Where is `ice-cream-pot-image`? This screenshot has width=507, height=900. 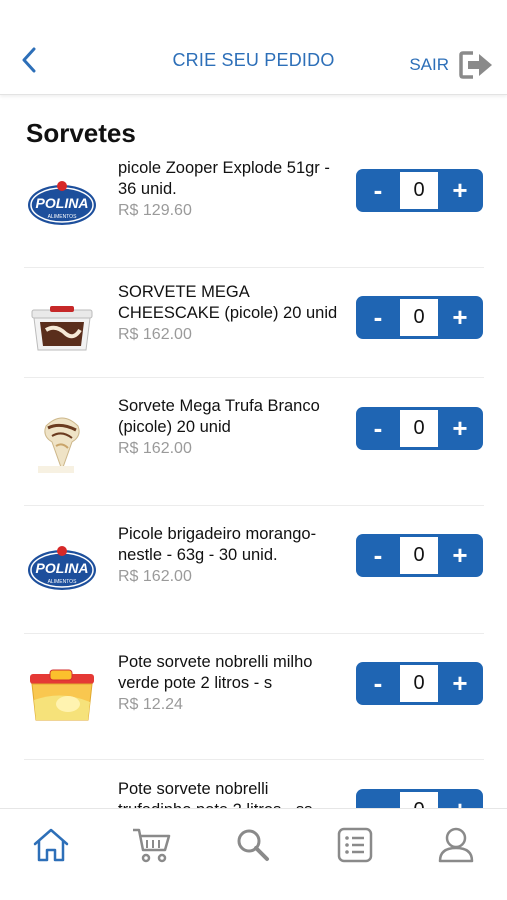
ice-cream-pot-image is located at coordinates (62, 695).